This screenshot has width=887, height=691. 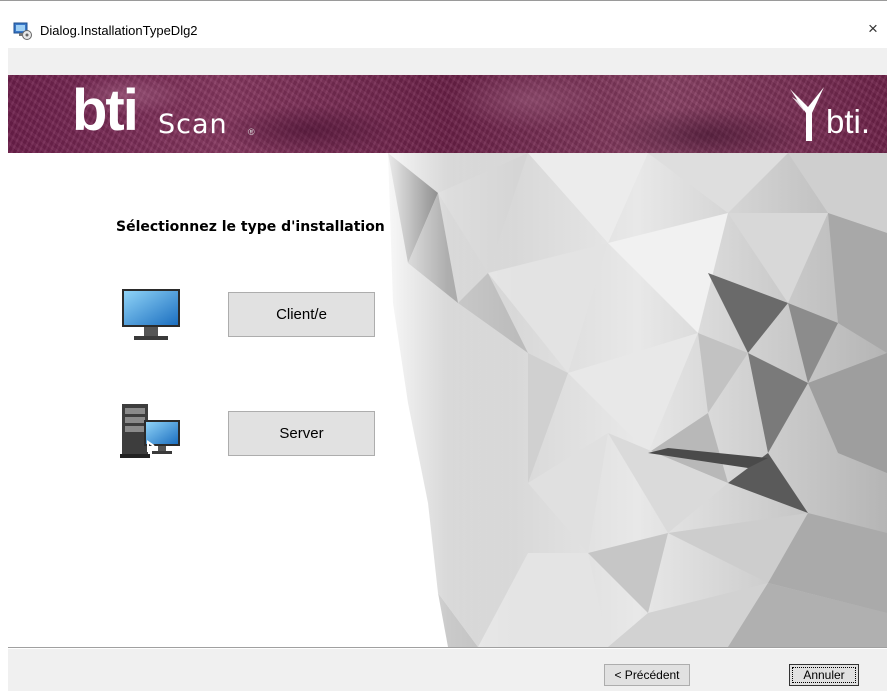 What do you see at coordinates (807, 114) in the screenshot?
I see `hummingbird-logo-icon` at bounding box center [807, 114].